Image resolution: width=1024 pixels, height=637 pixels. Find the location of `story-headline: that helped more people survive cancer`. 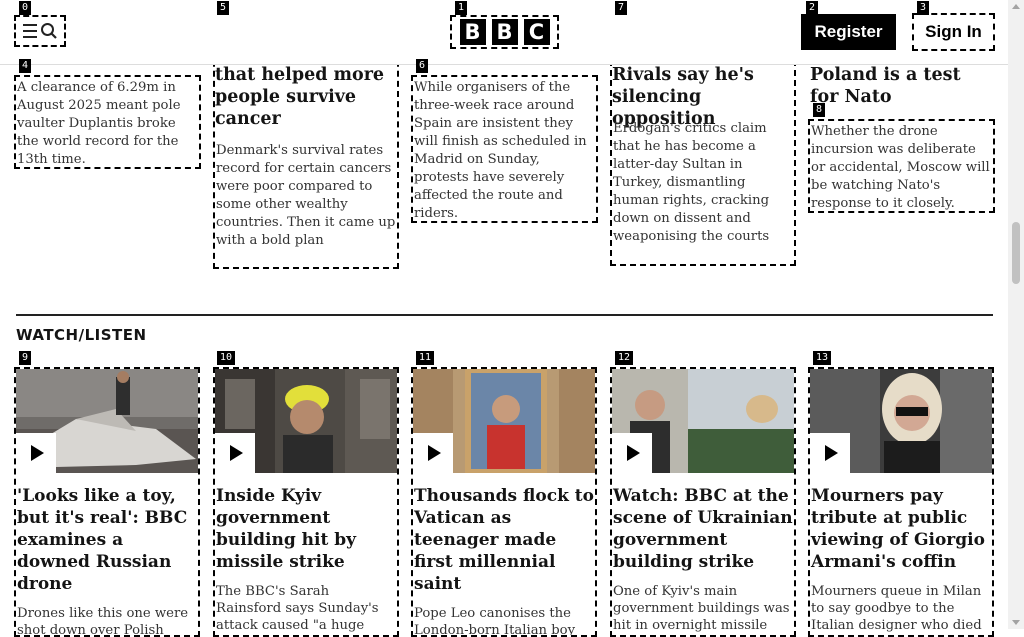

story-headline: that helped more people survive cancer is located at coordinates (300, 97).